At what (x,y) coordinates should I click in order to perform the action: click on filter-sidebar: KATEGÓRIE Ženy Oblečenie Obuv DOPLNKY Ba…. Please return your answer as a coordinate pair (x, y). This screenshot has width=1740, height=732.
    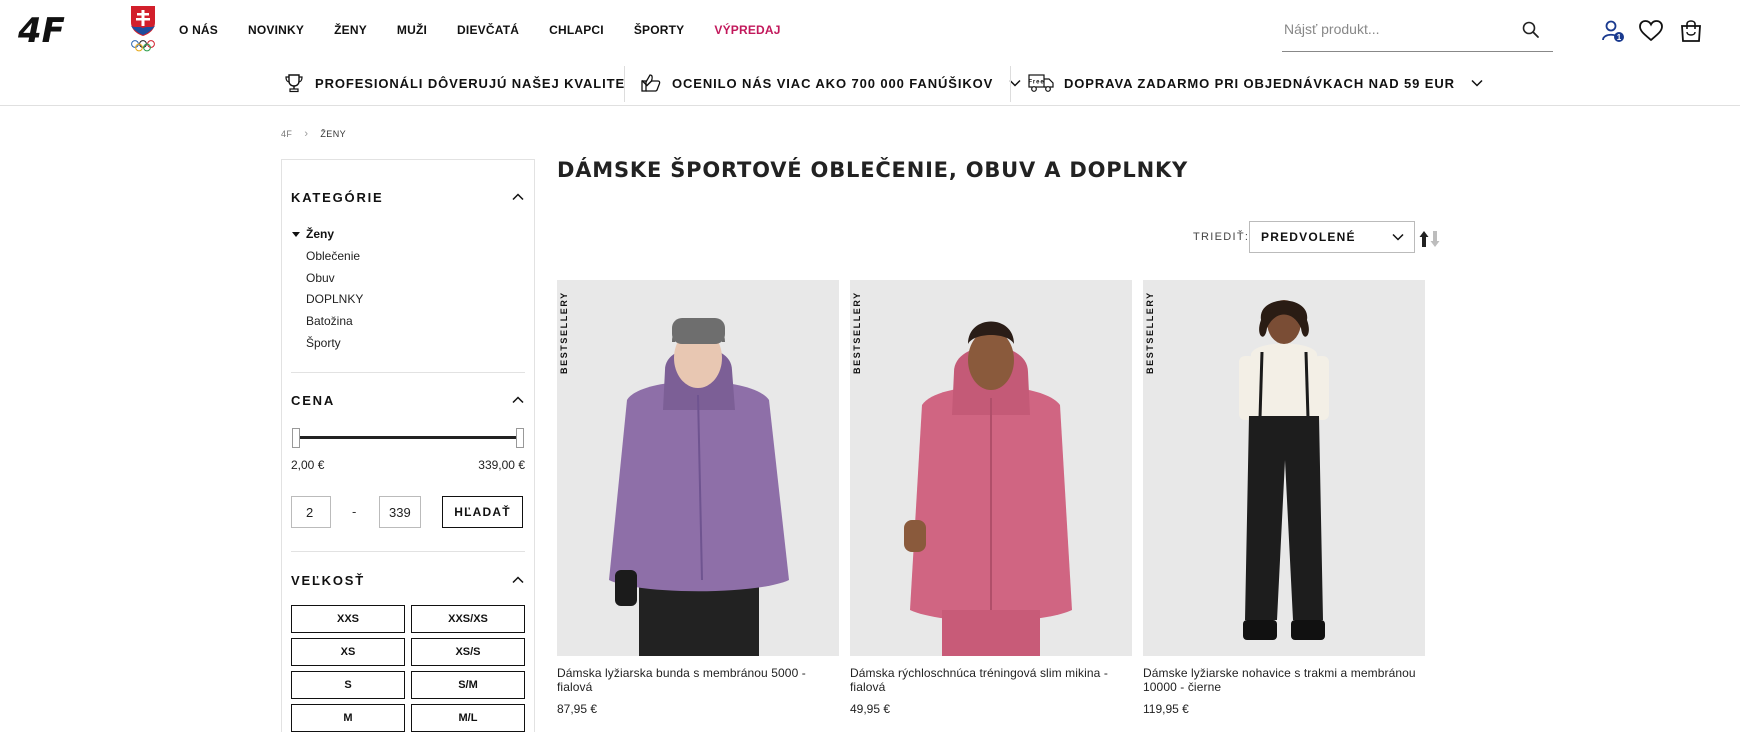
    Looking at the image, I should click on (408, 445).